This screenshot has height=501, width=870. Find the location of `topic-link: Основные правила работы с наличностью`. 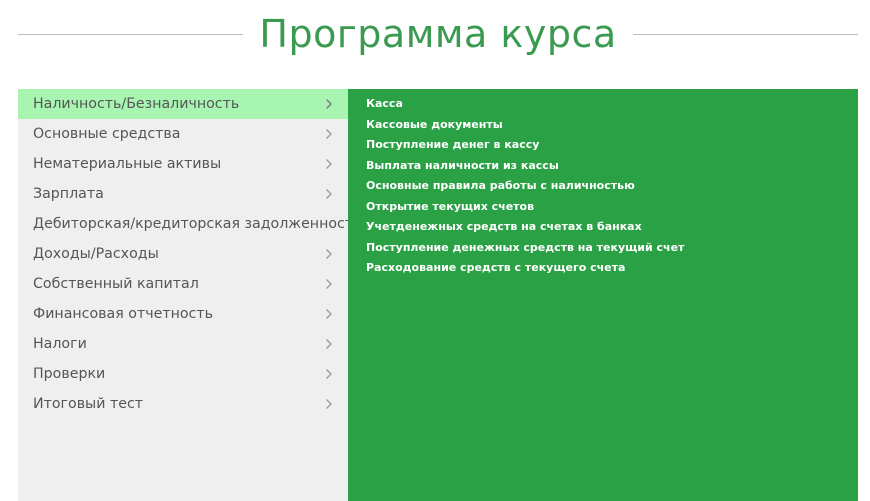

topic-link: Основные правила работы с наличностью is located at coordinates (612, 187).